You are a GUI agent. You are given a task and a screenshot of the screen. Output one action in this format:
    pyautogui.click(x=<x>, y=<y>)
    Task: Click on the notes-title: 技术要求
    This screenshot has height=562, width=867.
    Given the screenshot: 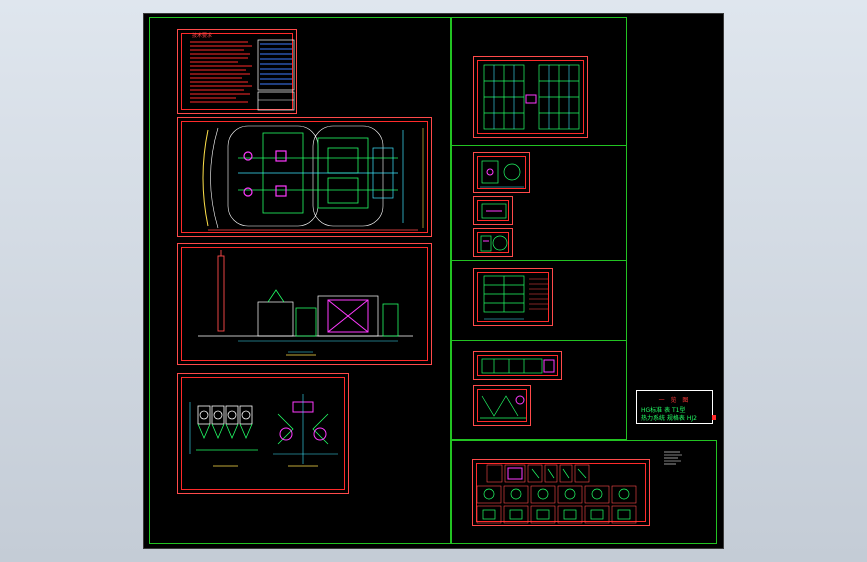 What is the action you would take?
    pyautogui.click(x=202, y=36)
    